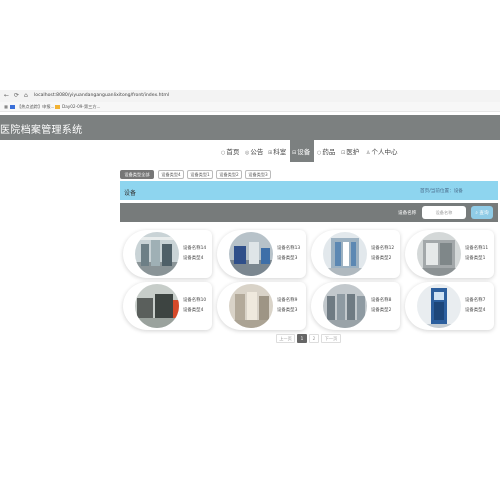  What do you see at coordinates (441, 191) in the screenshot?
I see `breadcrumb: 首页/当前位置：设备` at bounding box center [441, 191].